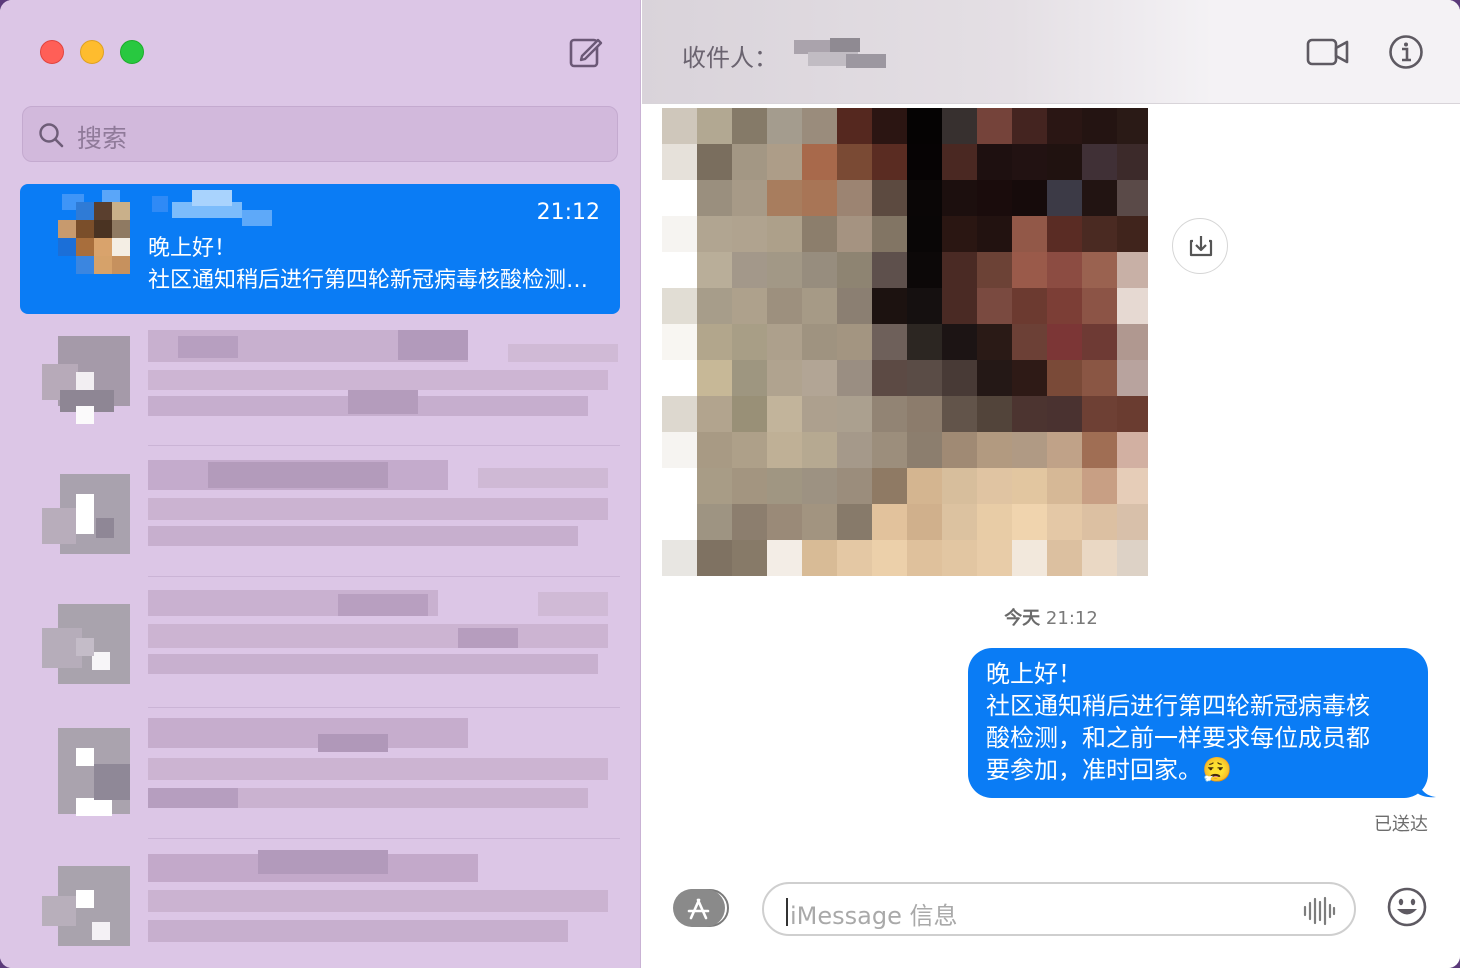 The height and width of the screenshot is (968, 1460). What do you see at coordinates (1094, 770) in the screenshot?
I see `message-line-text: 要参加，准时回家。` at bounding box center [1094, 770].